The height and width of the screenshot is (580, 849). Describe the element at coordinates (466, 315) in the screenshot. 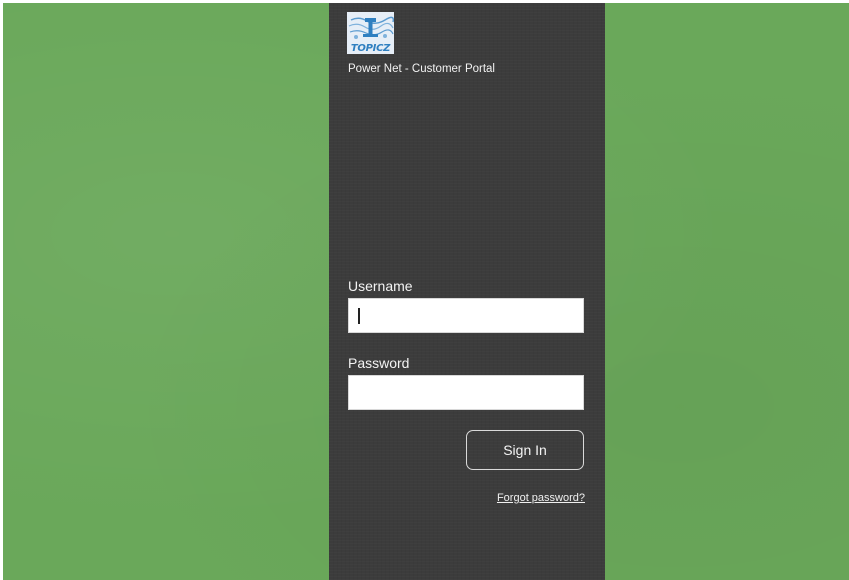

I see `username-input` at that location.